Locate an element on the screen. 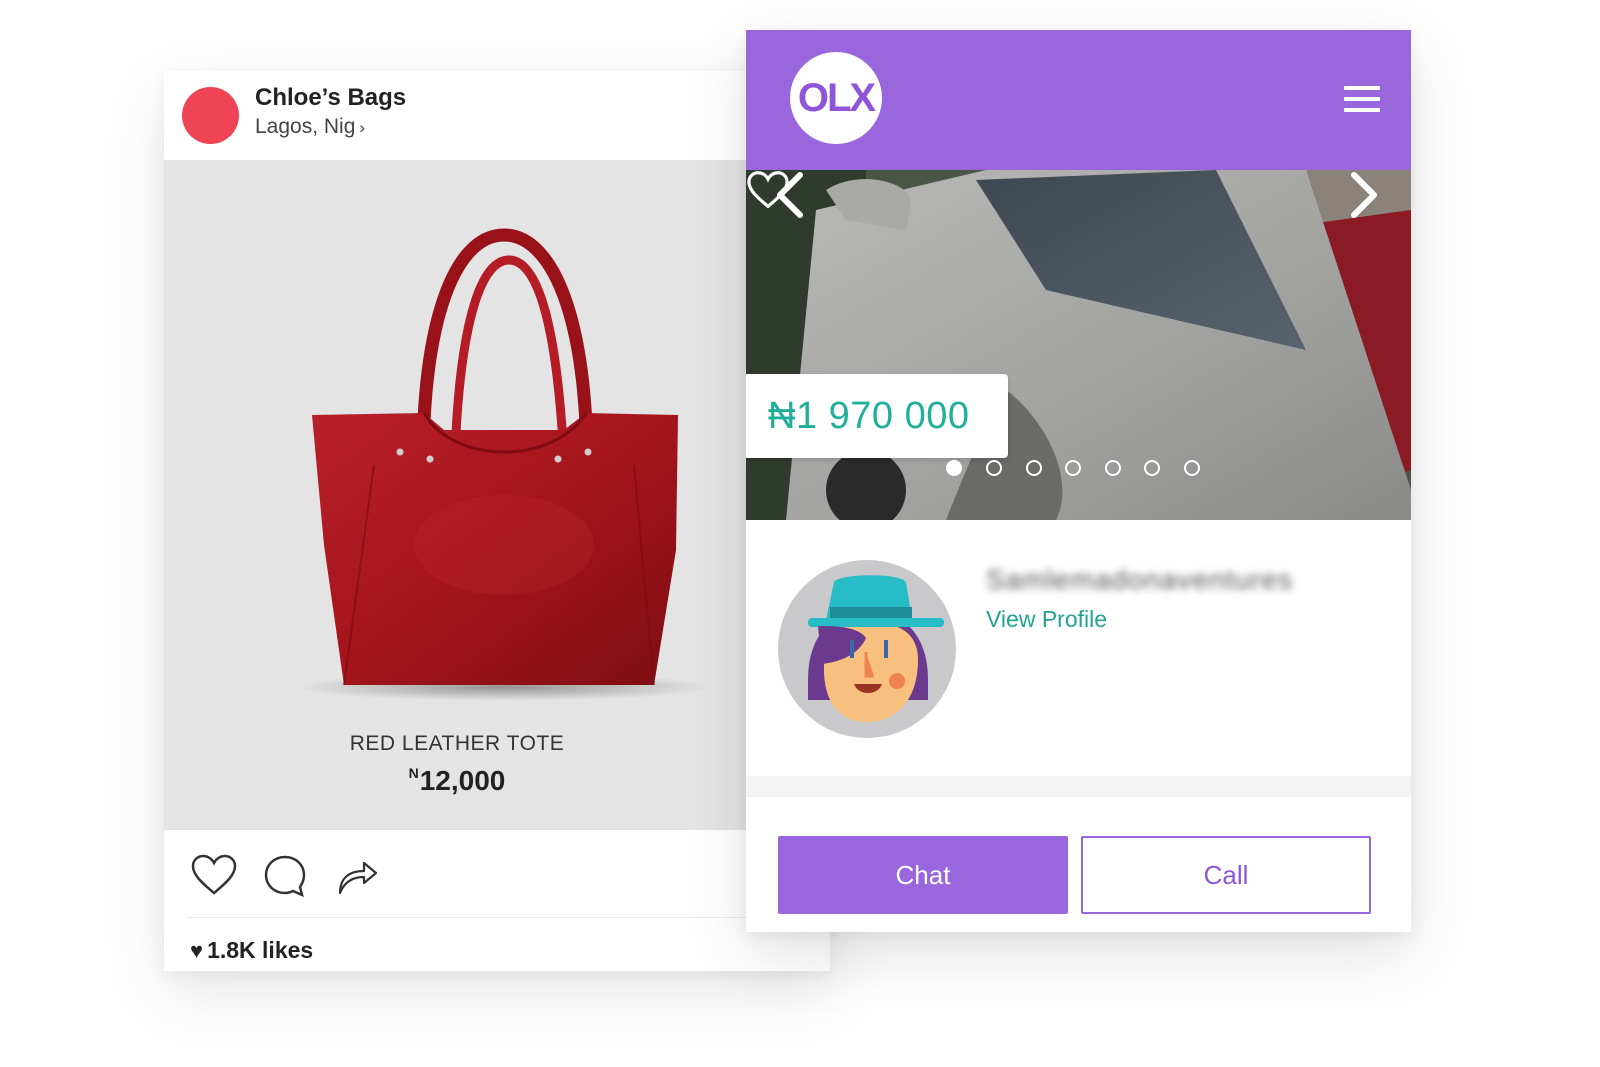 The width and height of the screenshot is (1600, 1067). divider is located at coordinates (497, 917).